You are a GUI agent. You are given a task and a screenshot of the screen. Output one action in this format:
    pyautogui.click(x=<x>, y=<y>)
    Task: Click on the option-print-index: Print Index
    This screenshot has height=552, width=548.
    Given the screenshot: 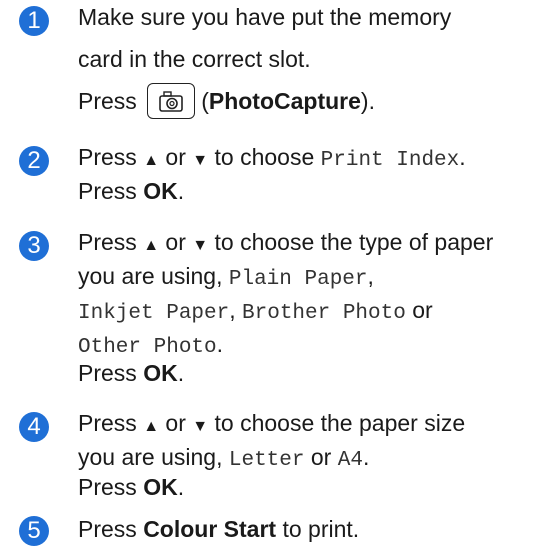 What is the action you would take?
    pyautogui.click(x=390, y=160)
    